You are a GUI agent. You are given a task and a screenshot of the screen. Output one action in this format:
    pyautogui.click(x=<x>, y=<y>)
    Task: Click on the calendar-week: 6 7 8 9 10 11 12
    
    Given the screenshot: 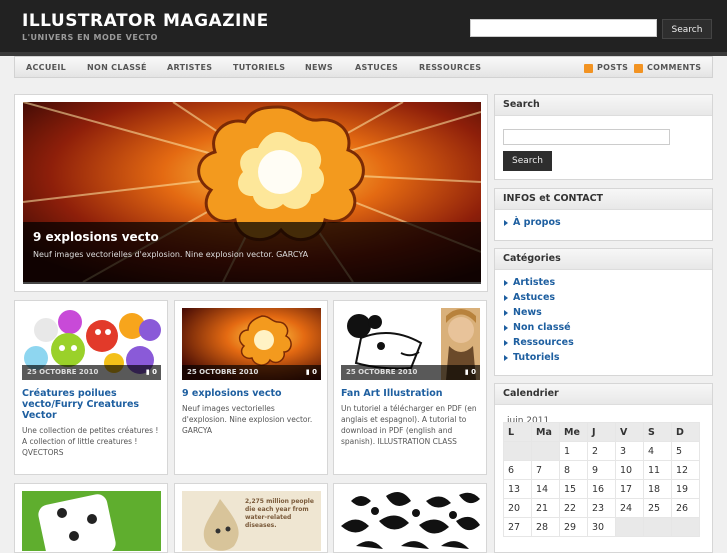 What is the action you would take?
    pyautogui.click(x=601, y=470)
    